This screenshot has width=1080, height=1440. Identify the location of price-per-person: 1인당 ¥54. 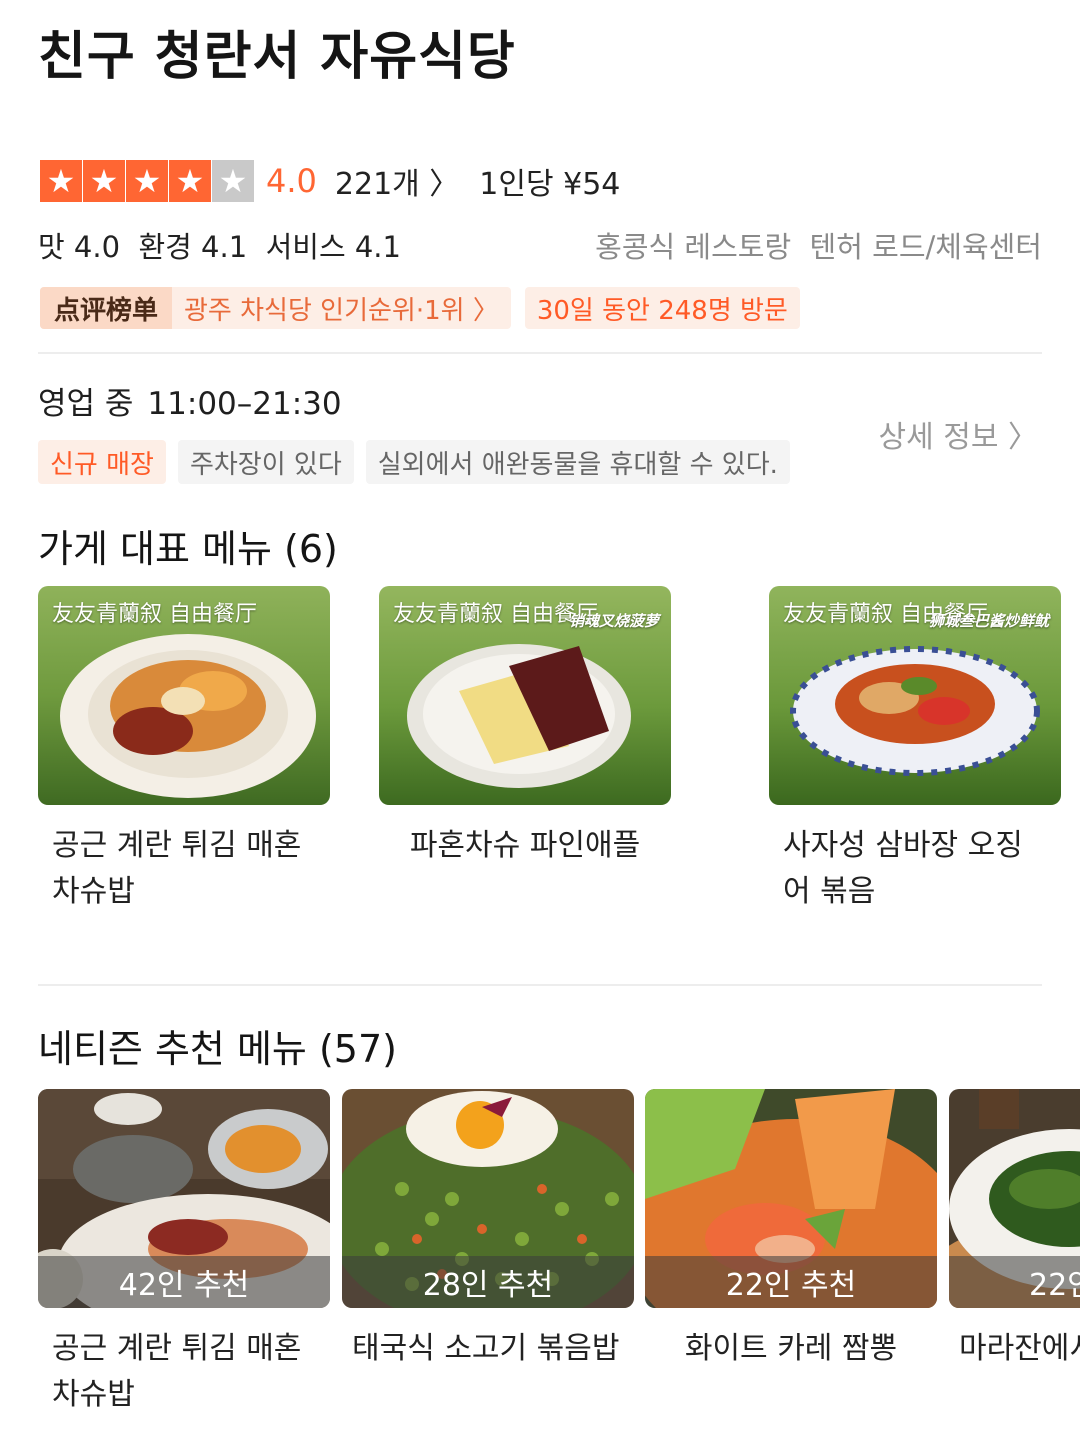
(550, 184).